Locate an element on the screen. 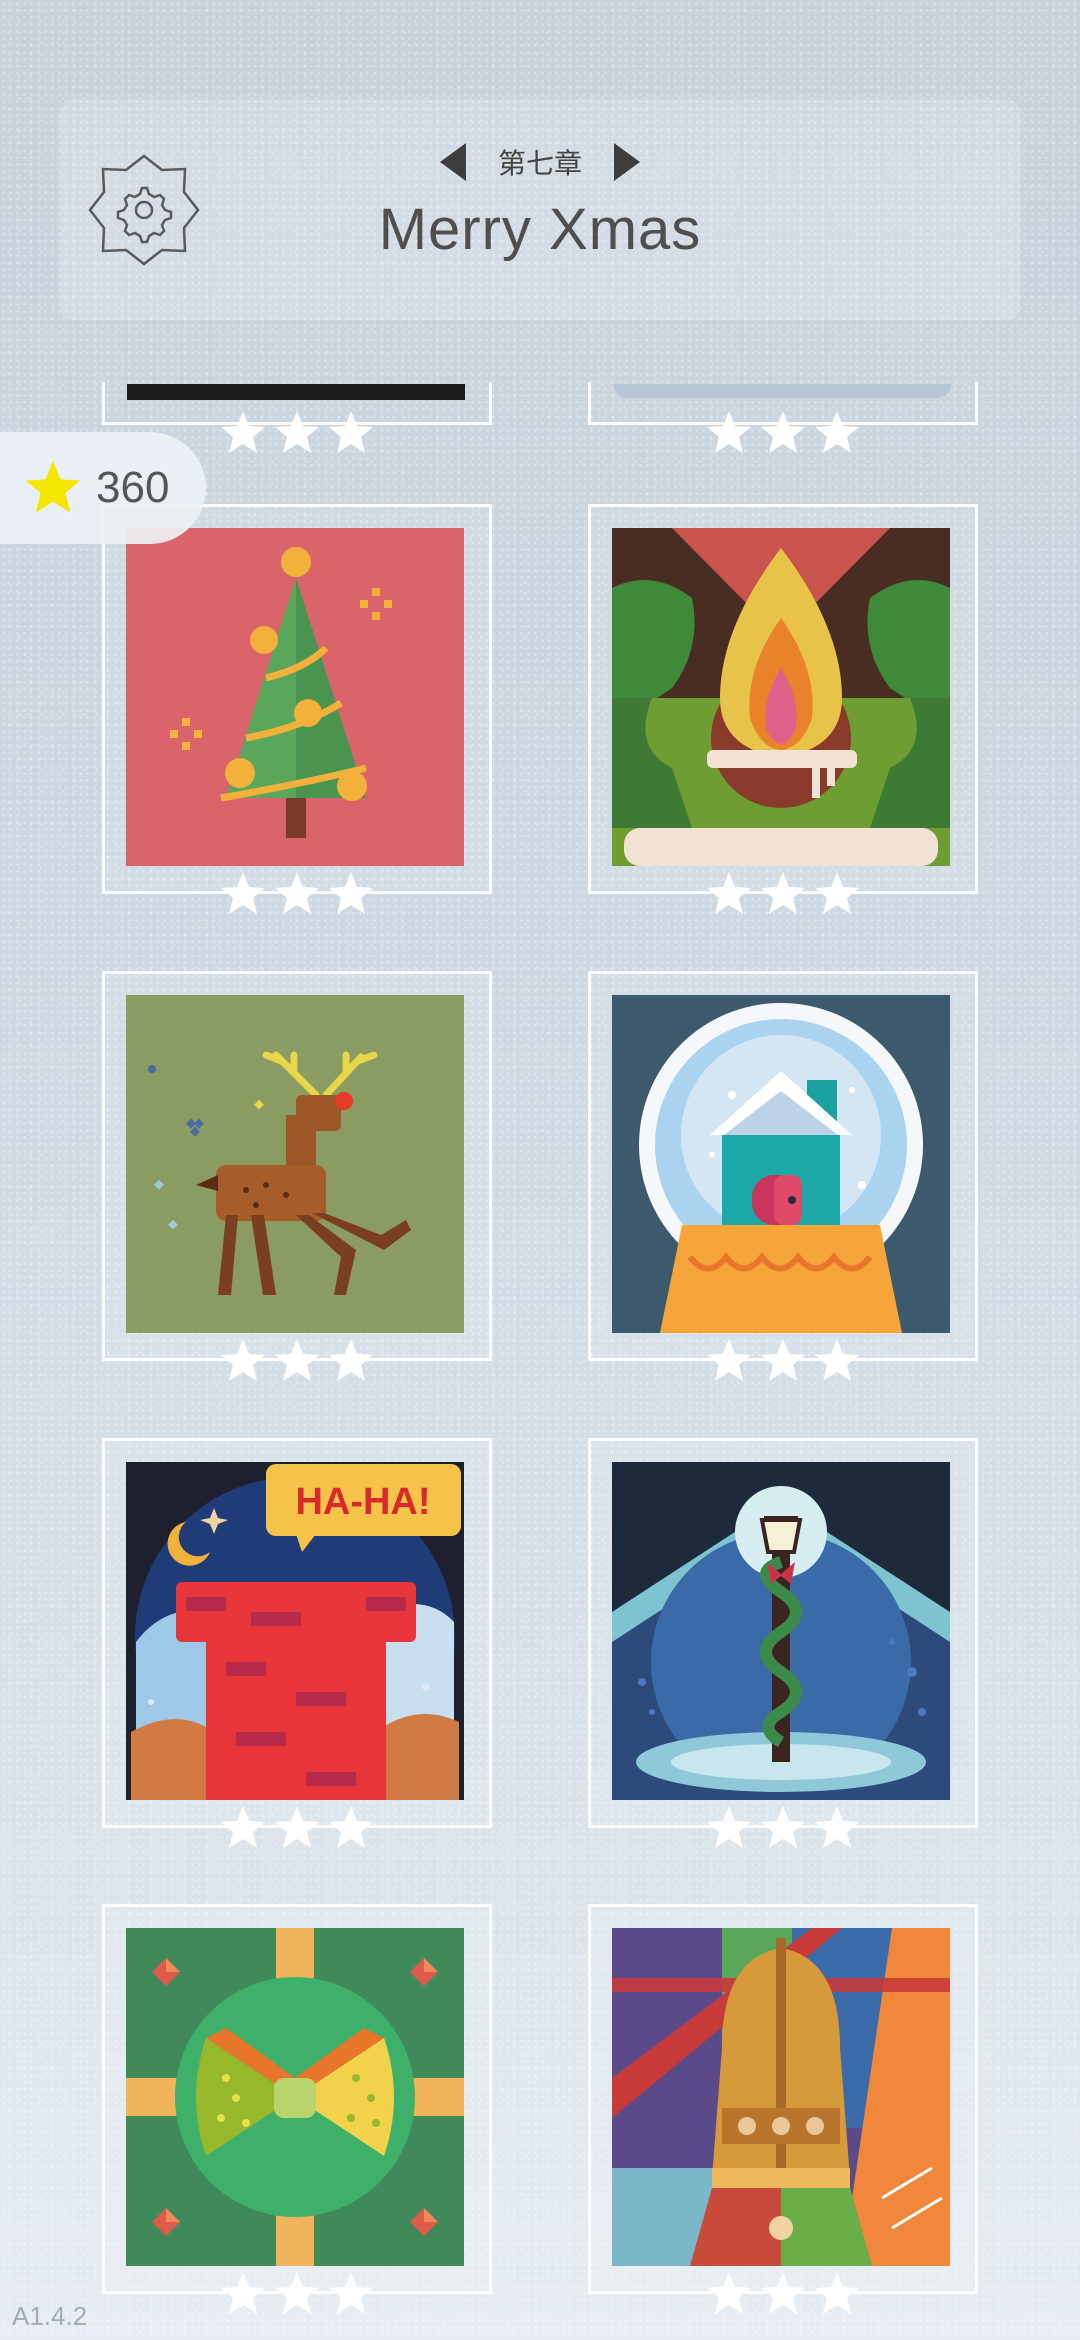  level-card-chimney: HA-HA! is located at coordinates (297, 1643).